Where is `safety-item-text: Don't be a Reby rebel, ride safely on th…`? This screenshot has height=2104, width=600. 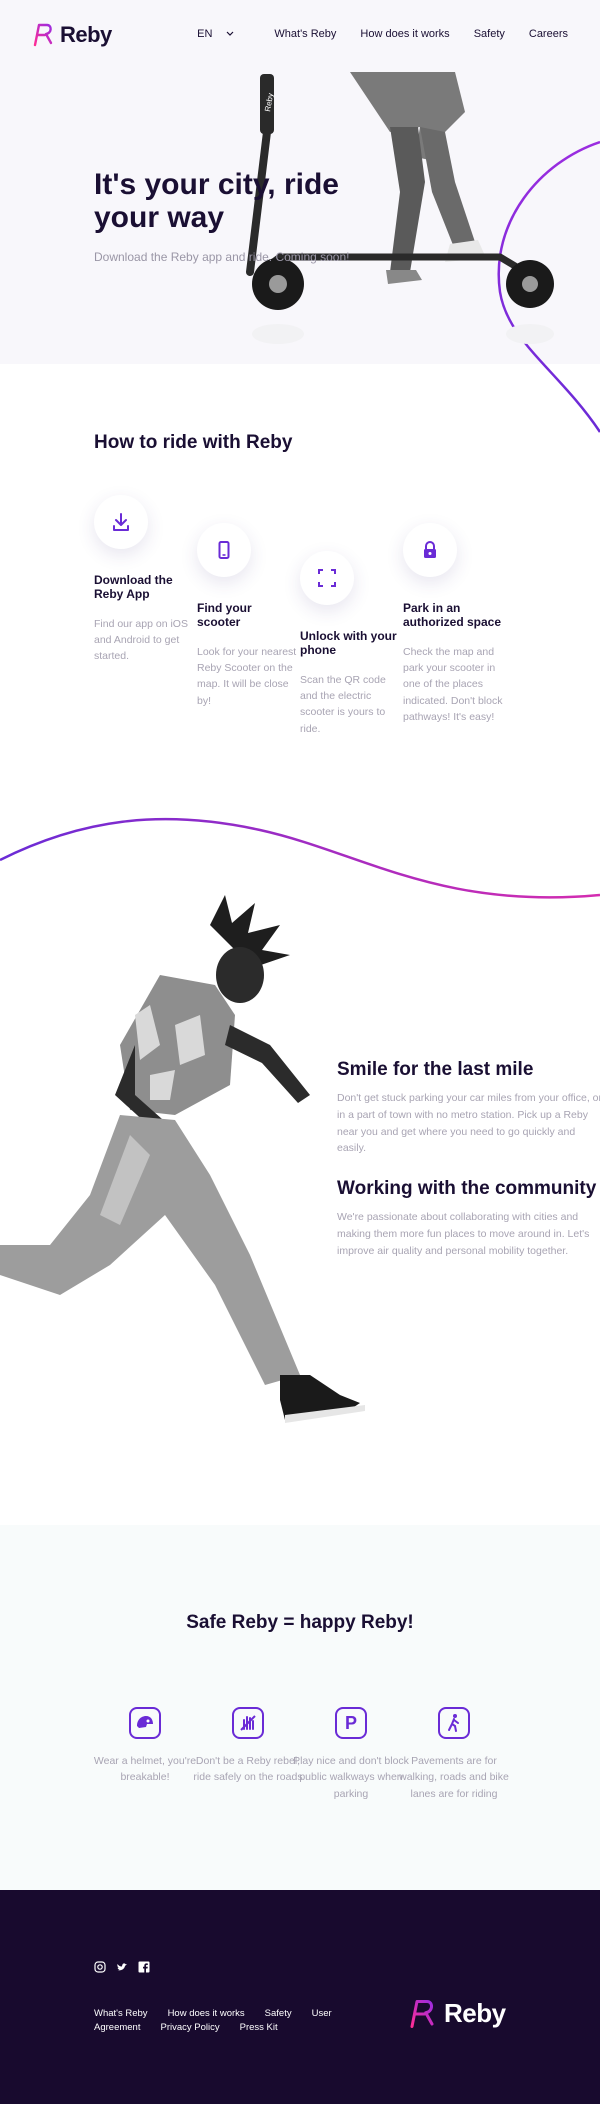 safety-item-text: Don't be a Reby rebel, ride safely on th… is located at coordinates (248, 1769).